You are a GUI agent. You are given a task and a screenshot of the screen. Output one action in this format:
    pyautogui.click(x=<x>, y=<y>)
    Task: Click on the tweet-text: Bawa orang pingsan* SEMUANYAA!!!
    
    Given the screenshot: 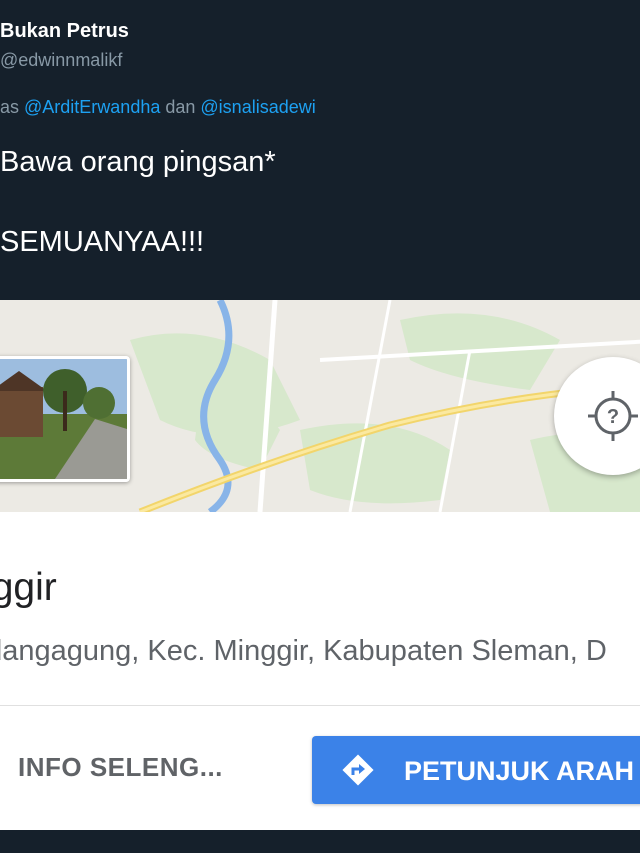 What is the action you would take?
    pyautogui.click(x=138, y=202)
    